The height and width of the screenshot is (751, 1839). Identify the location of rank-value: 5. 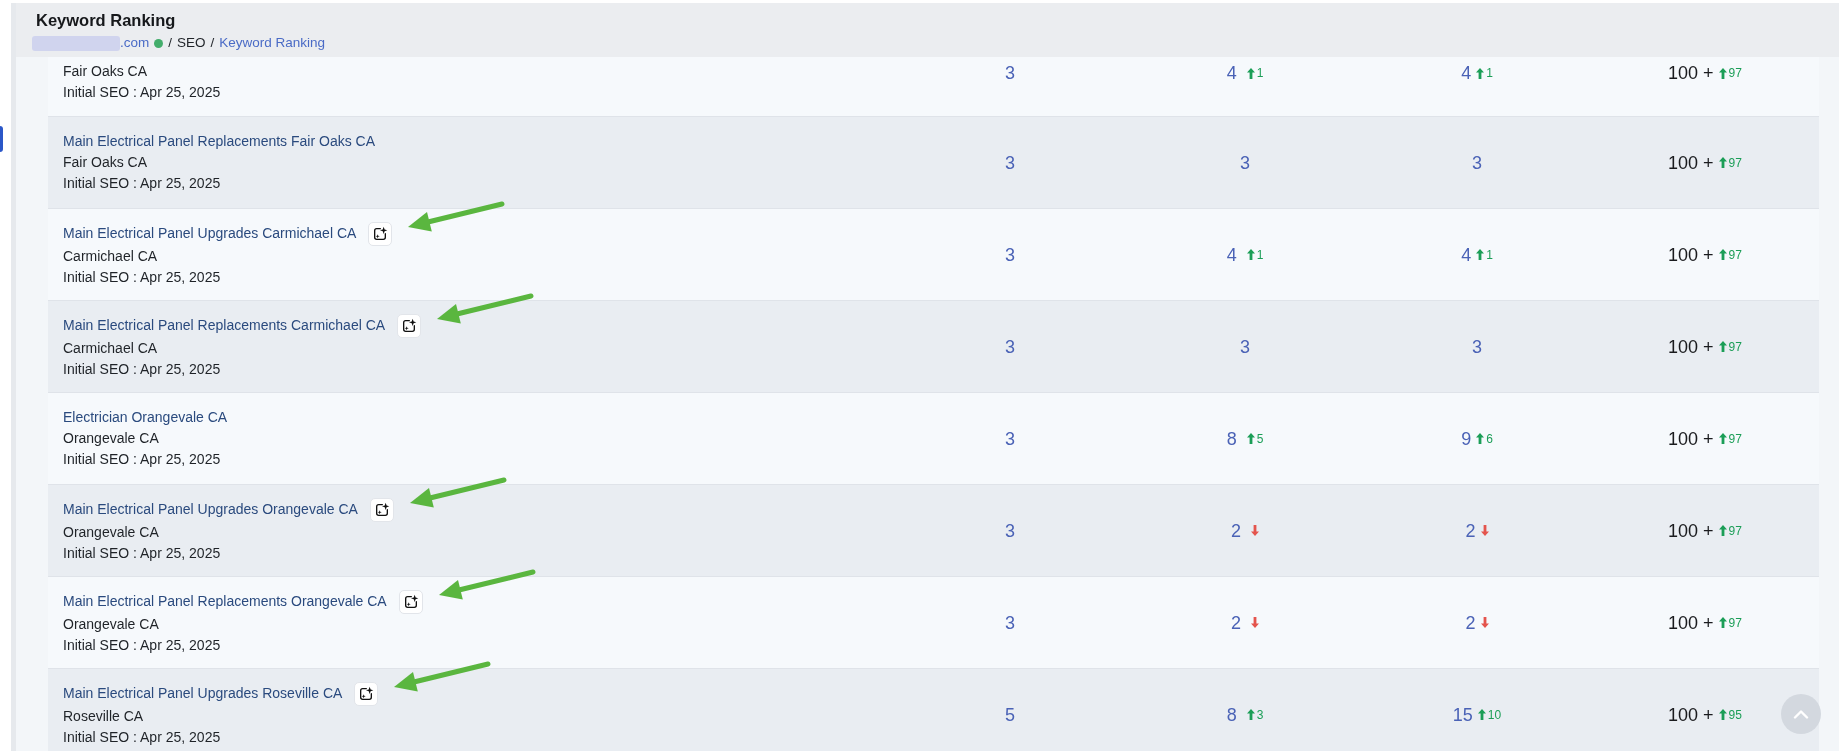
(1010, 715).